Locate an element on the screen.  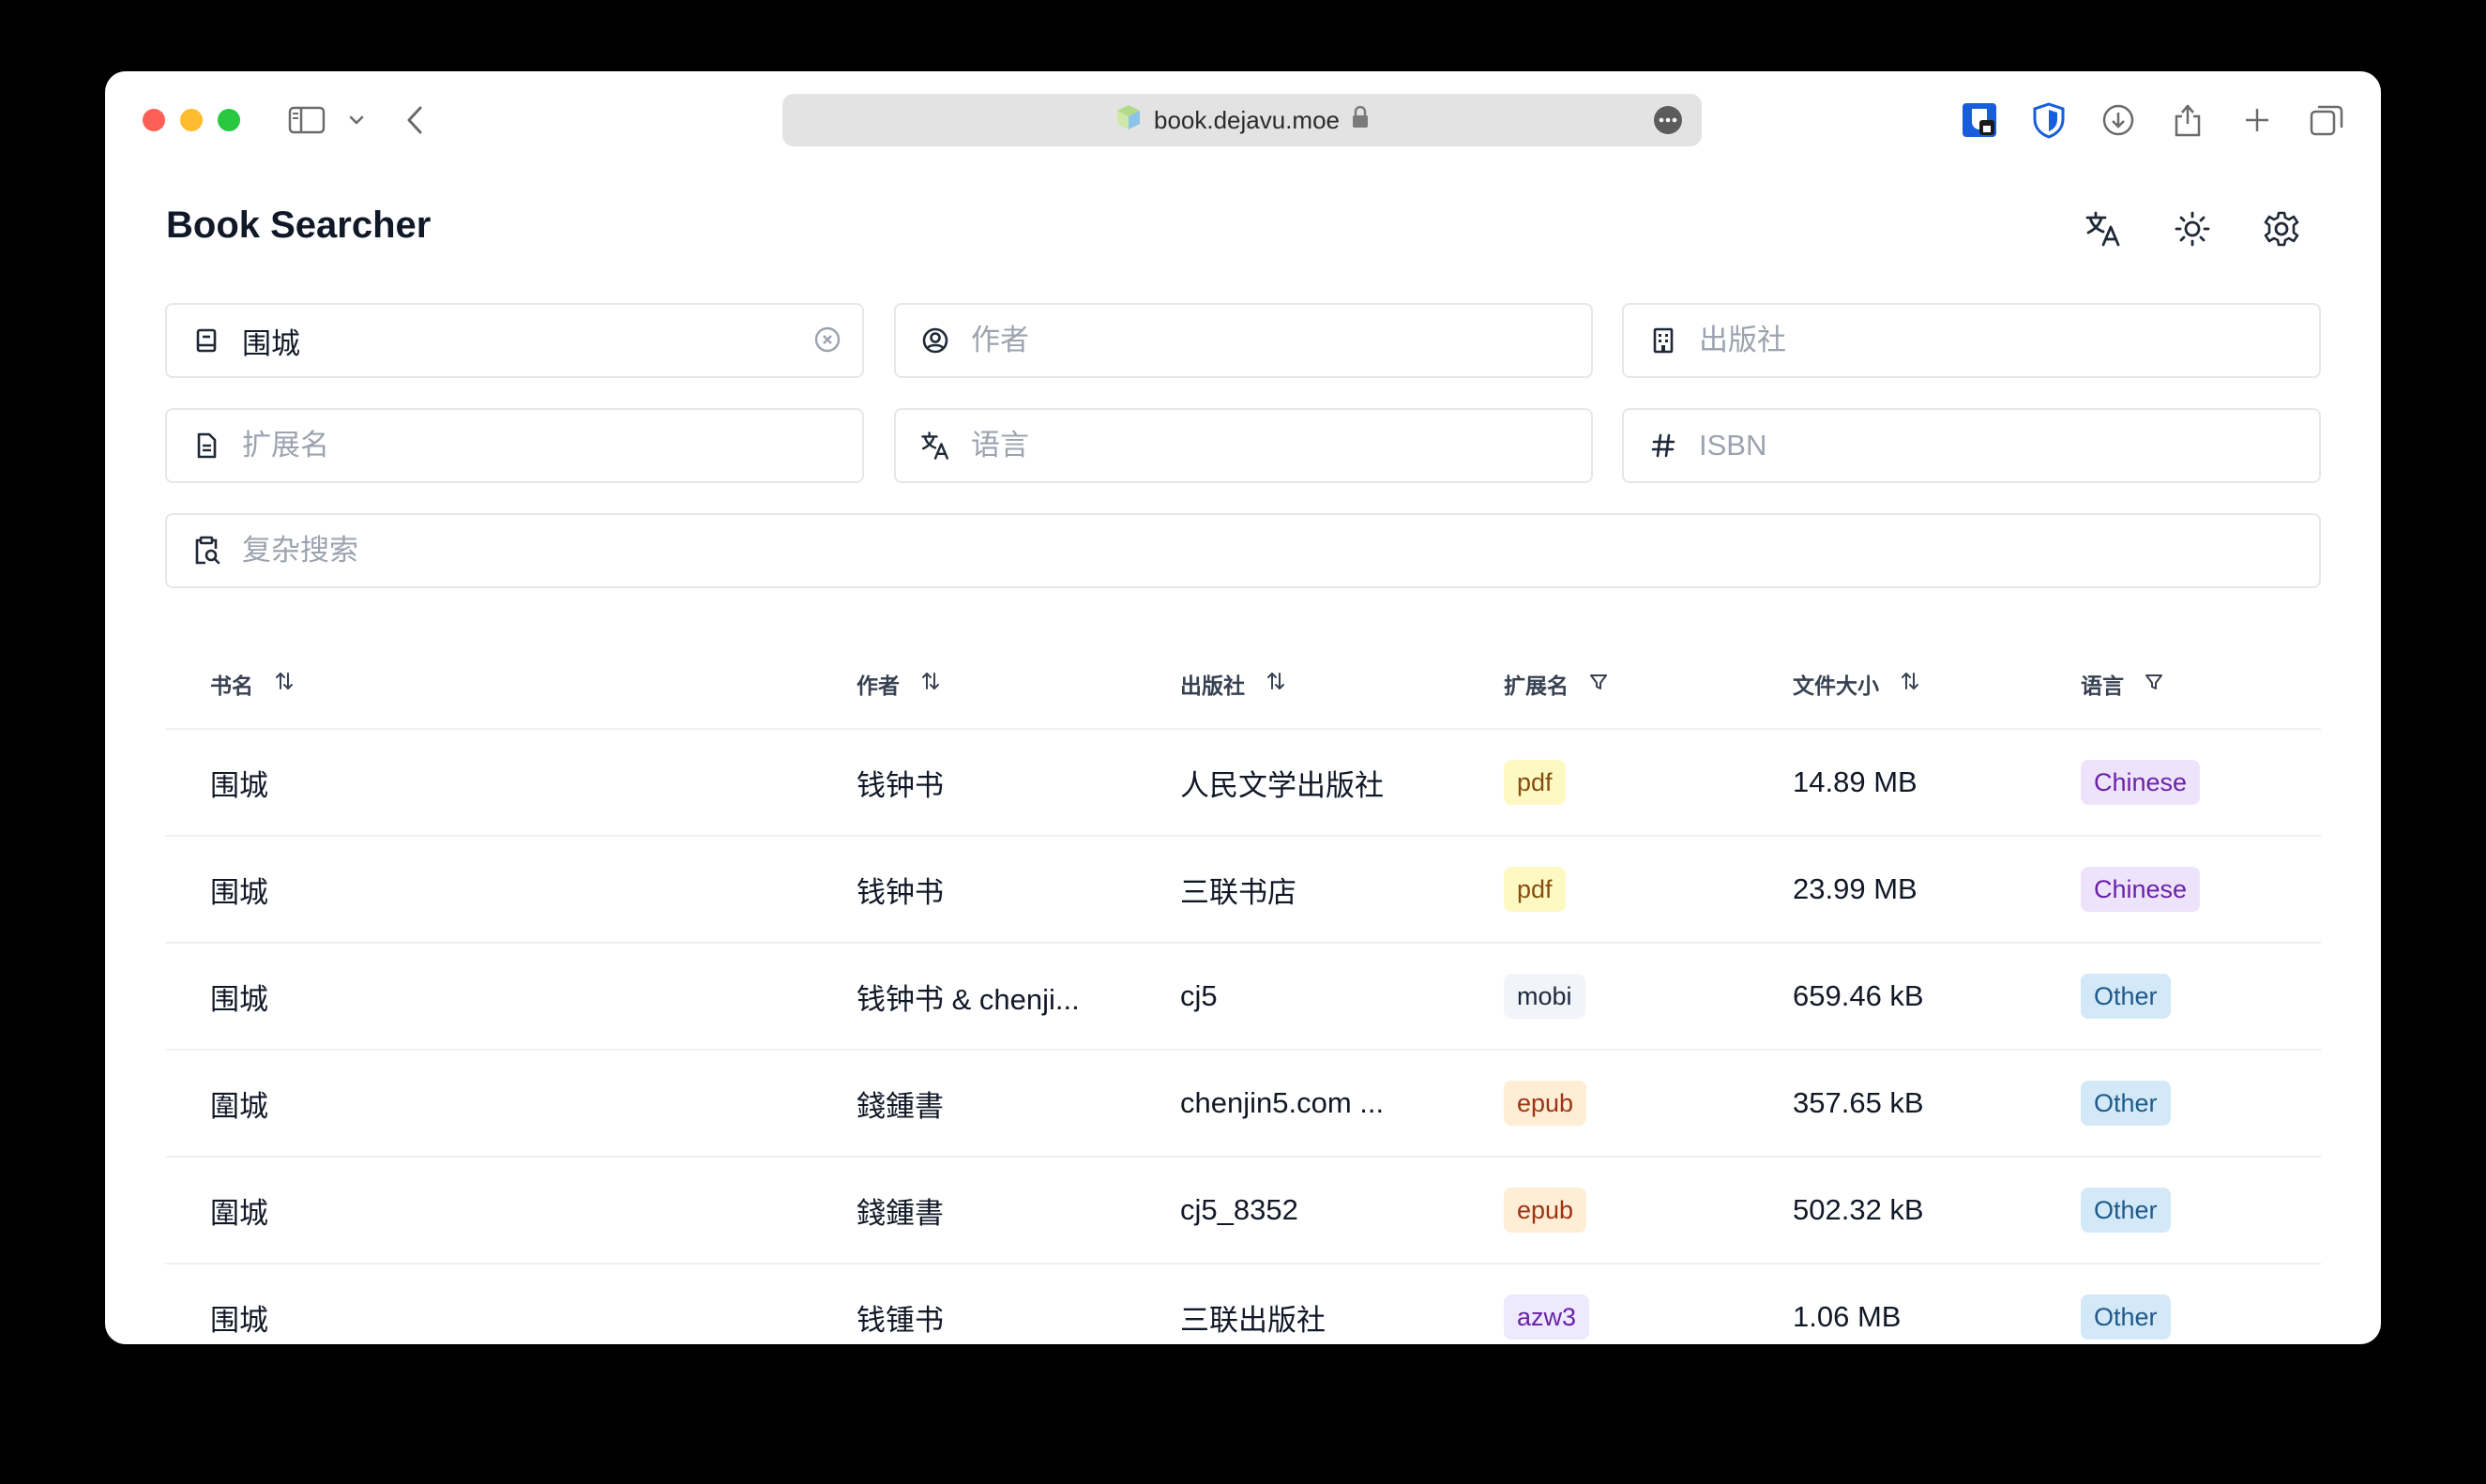
theme-toggle-button is located at coordinates (2193, 231).